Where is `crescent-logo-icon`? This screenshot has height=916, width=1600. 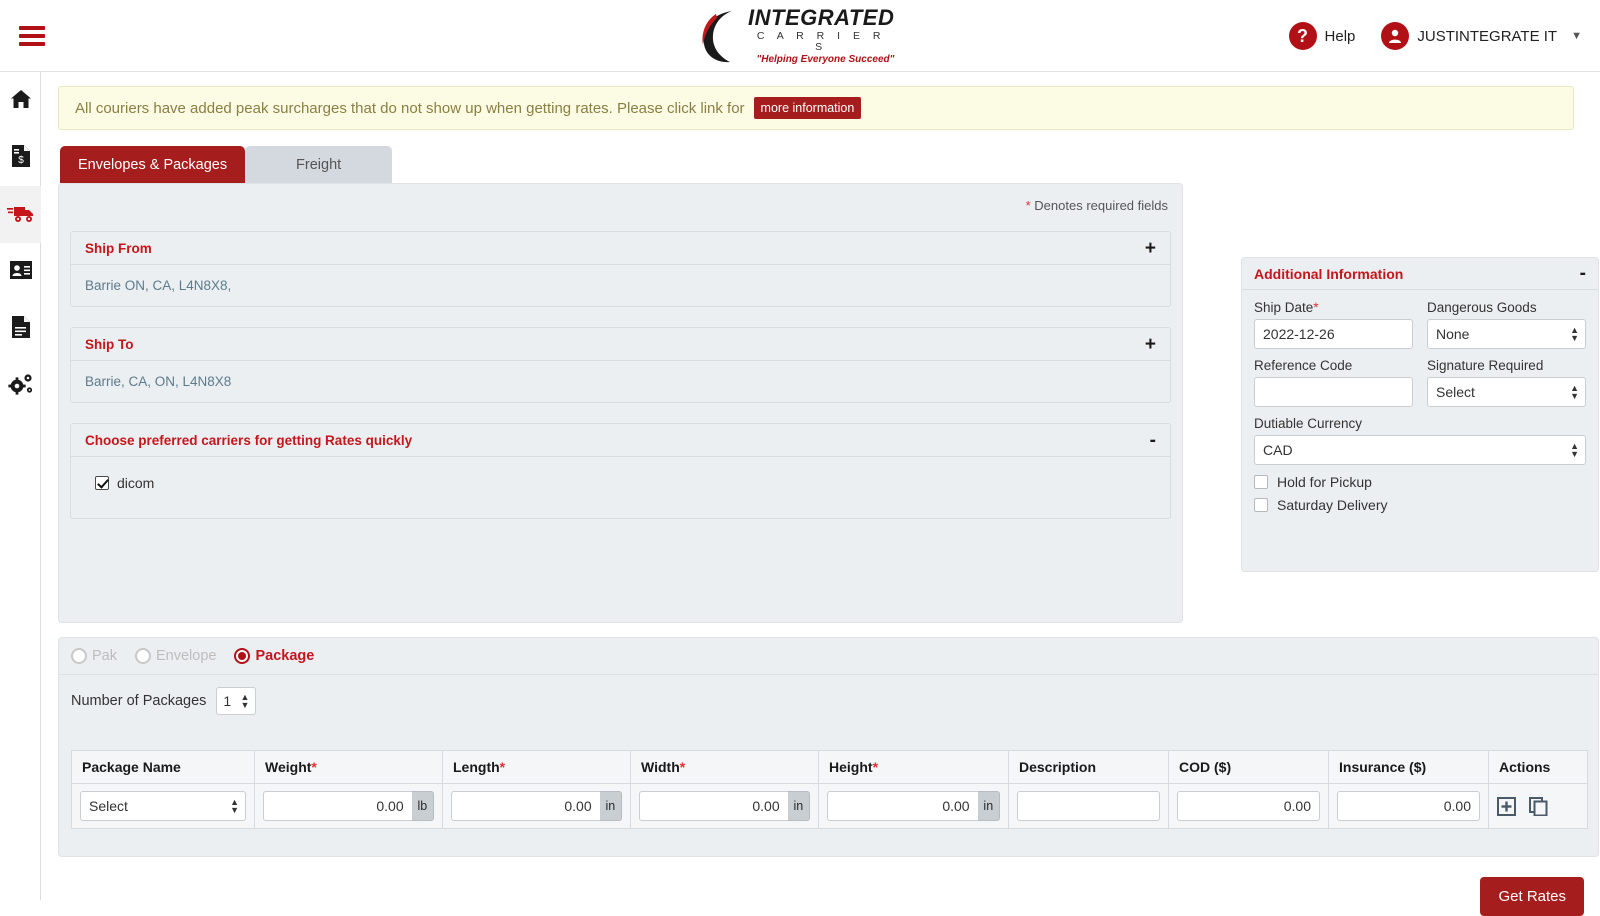
crescent-logo-icon is located at coordinates (723, 36).